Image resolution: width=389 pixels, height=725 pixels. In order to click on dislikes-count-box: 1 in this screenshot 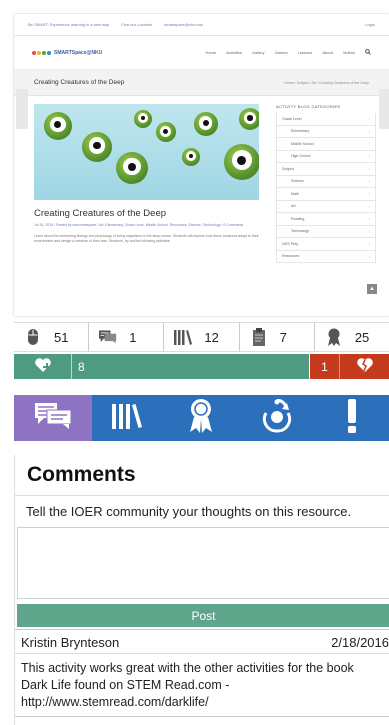, I will do `click(324, 366)`.